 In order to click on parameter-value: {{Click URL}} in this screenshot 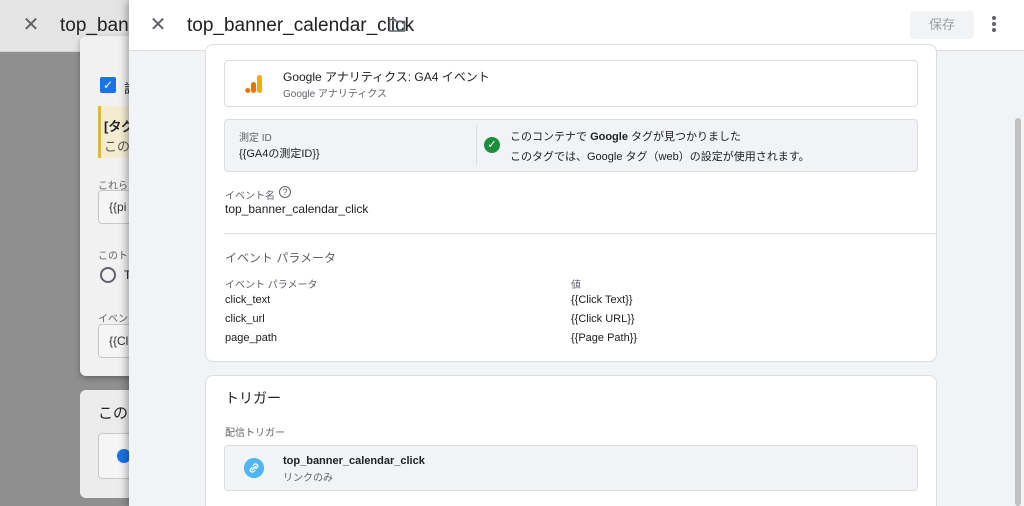, I will do `click(603, 319)`.